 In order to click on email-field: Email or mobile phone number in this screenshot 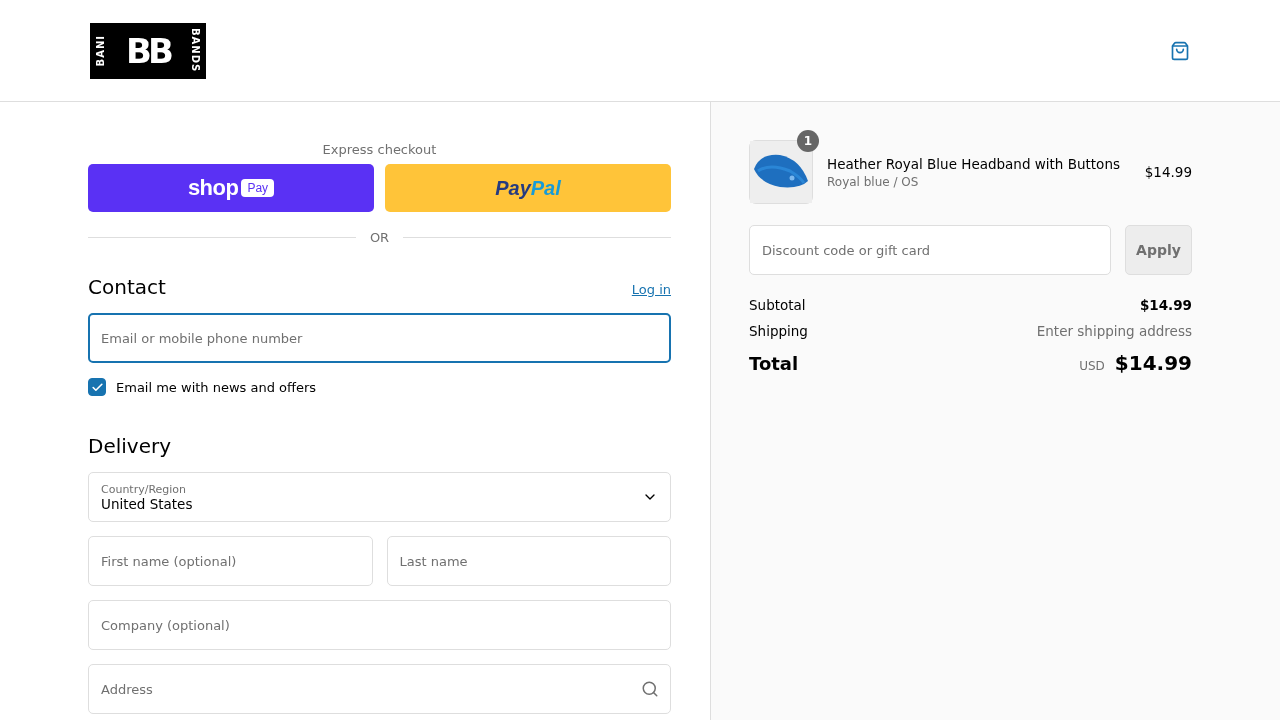, I will do `click(379, 338)`.